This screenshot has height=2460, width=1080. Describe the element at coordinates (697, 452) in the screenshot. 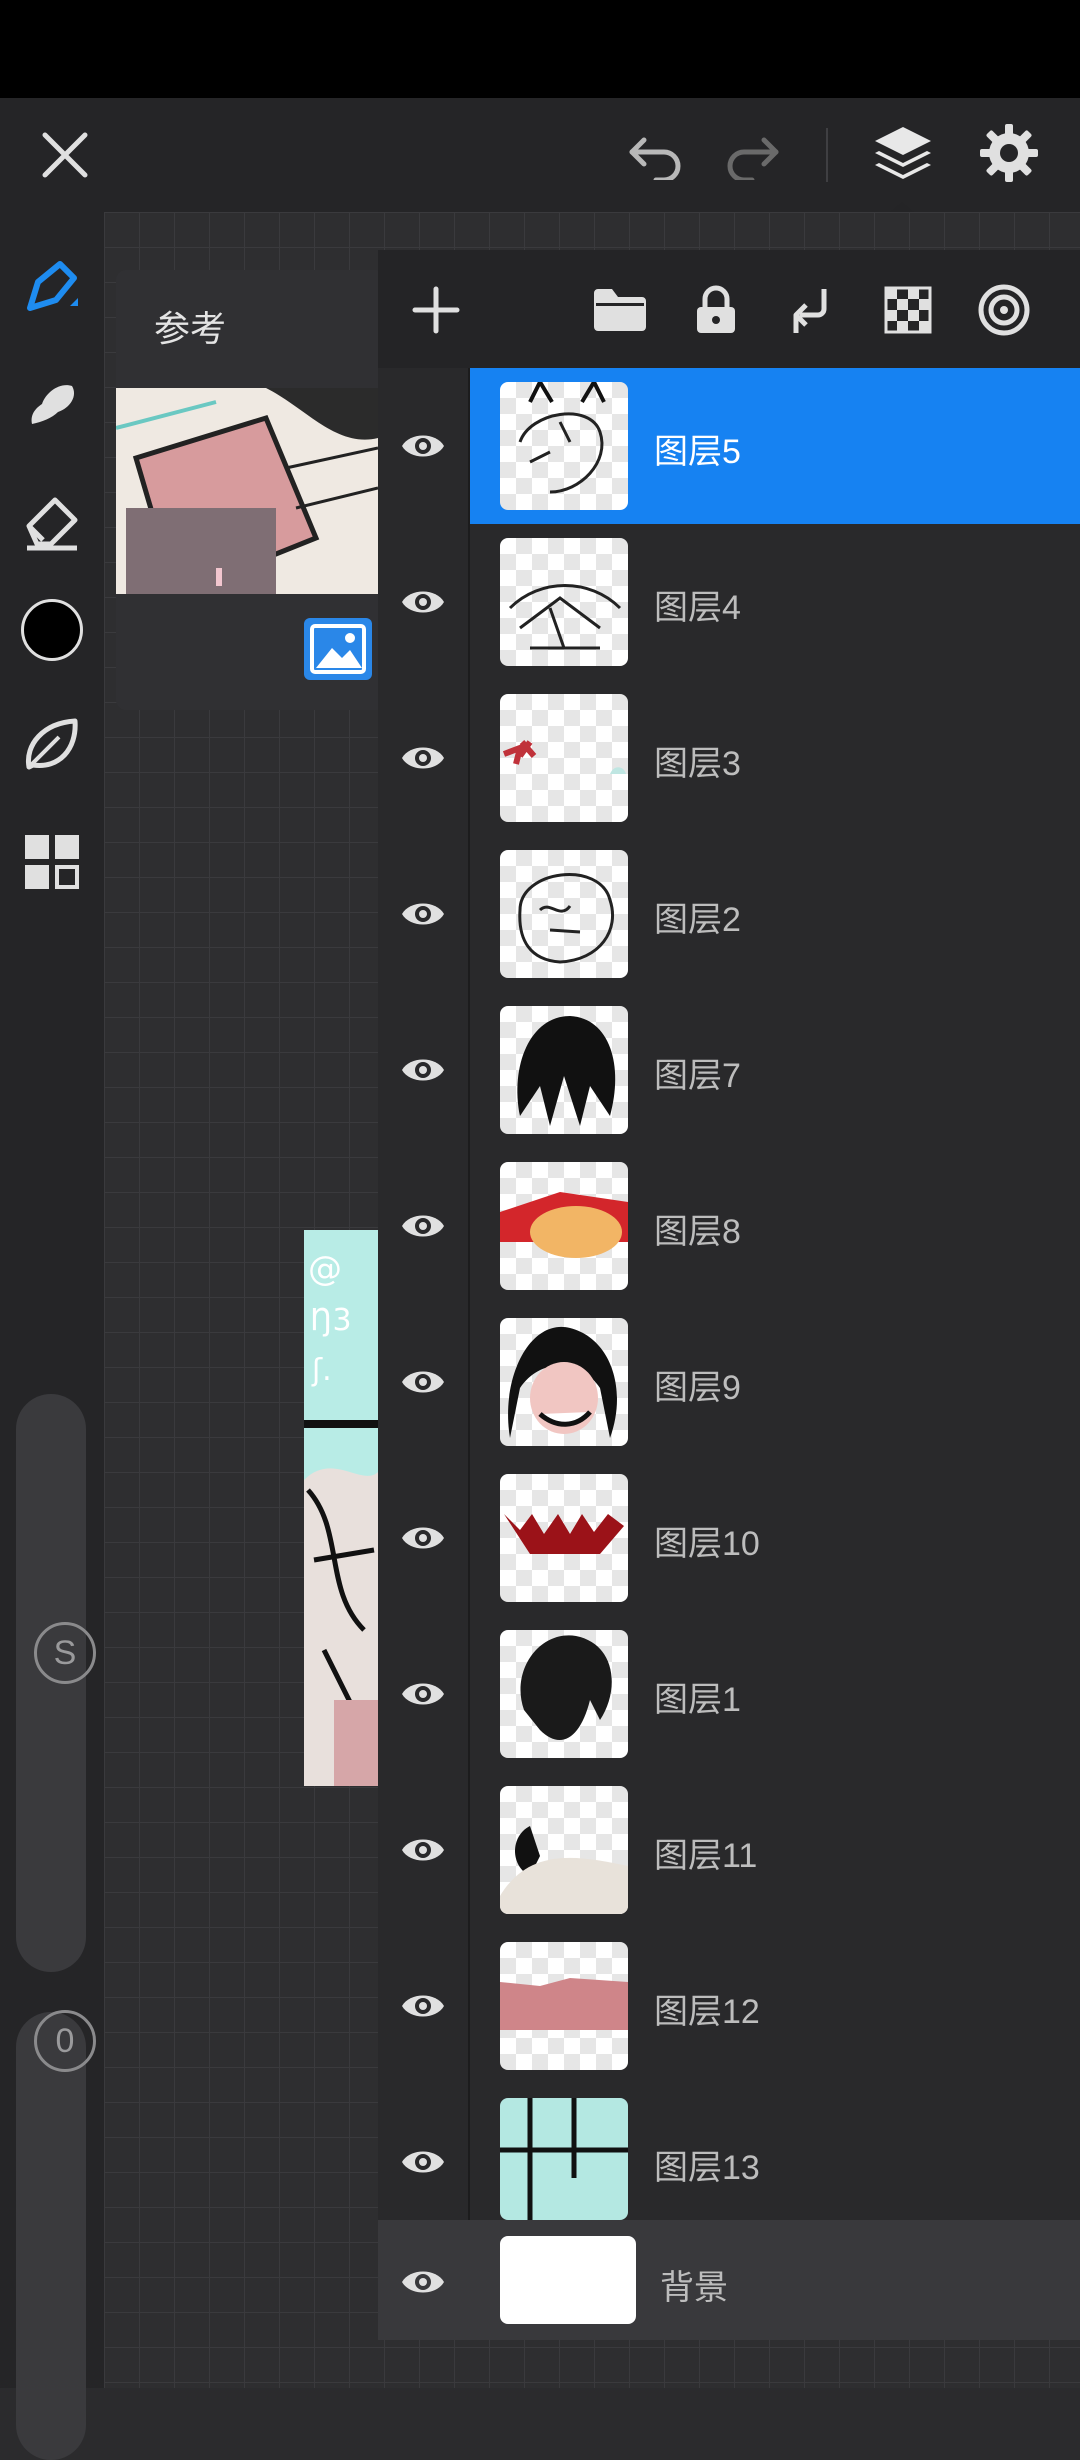

I see `layer-name: 图层5` at that location.